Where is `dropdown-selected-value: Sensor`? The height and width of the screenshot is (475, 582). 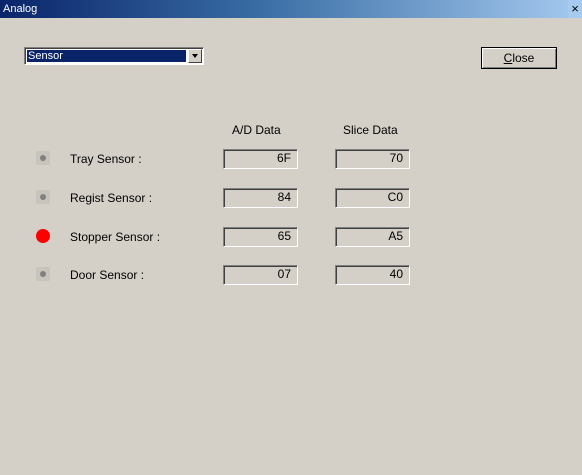
dropdown-selected-value: Sensor is located at coordinates (106, 56).